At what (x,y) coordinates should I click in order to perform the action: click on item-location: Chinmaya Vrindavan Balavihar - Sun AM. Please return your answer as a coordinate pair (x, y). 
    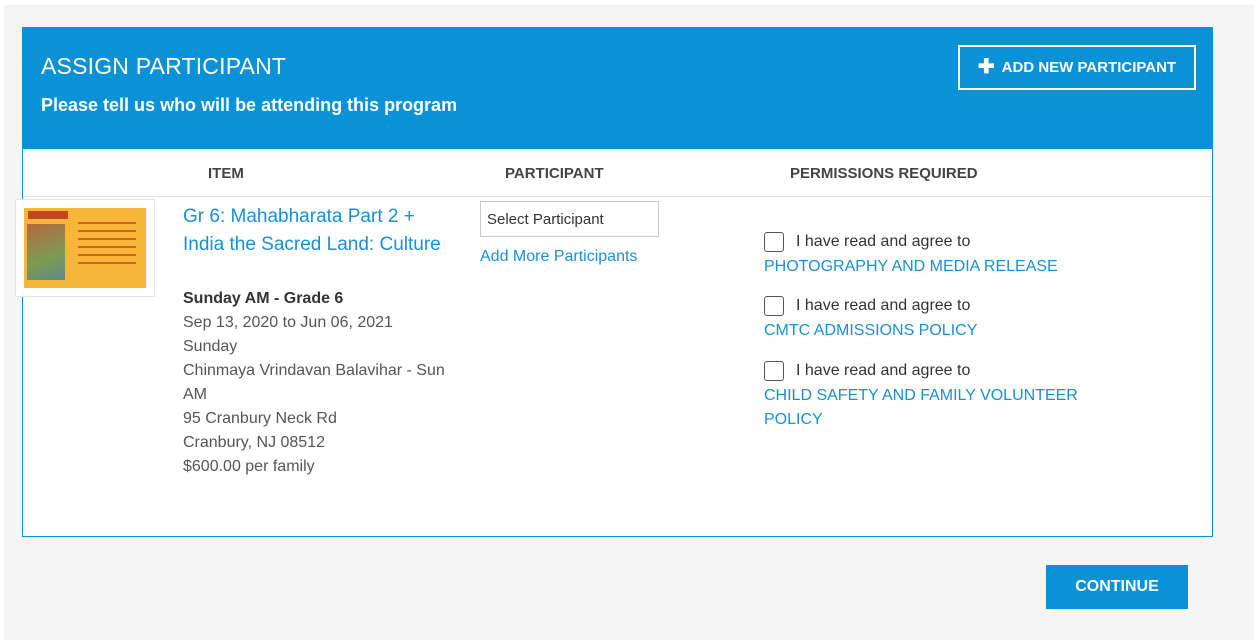
    Looking at the image, I should click on (314, 382).